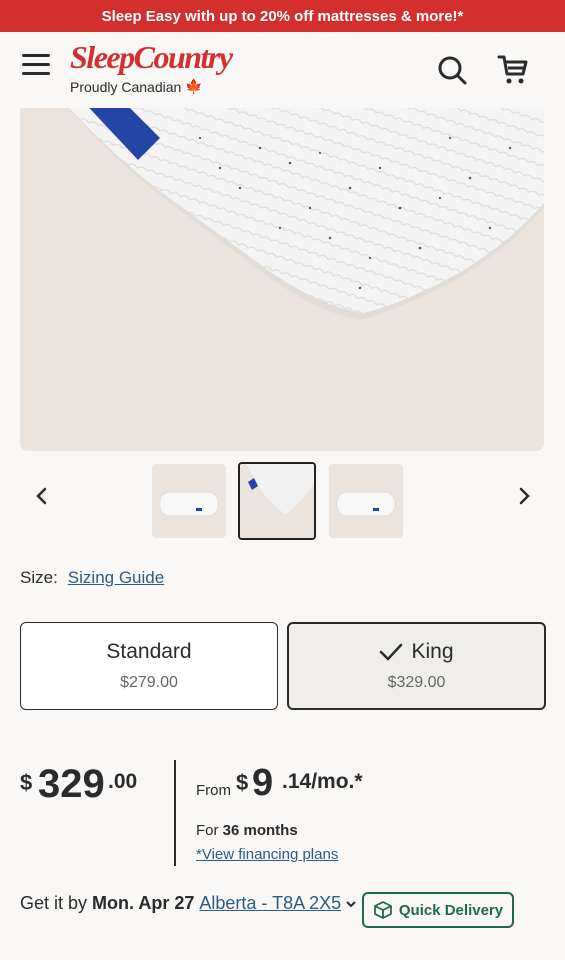  I want to click on size-option-king: King $329.00, so click(416, 666).